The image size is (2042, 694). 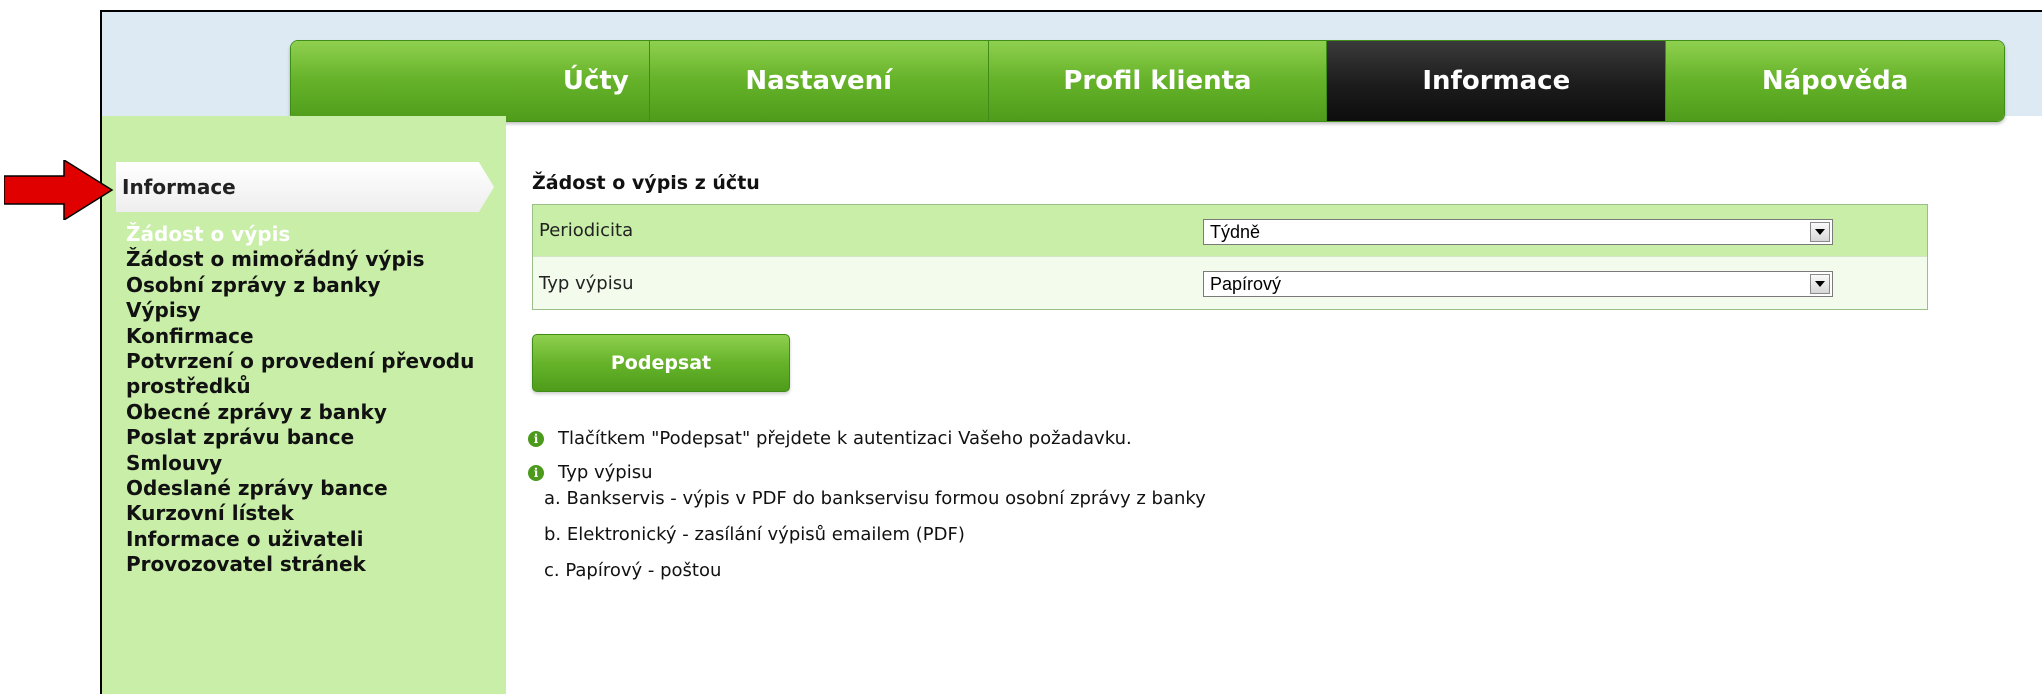 What do you see at coordinates (586, 283) in the screenshot?
I see `statement-type-label: Typ výpisu` at bounding box center [586, 283].